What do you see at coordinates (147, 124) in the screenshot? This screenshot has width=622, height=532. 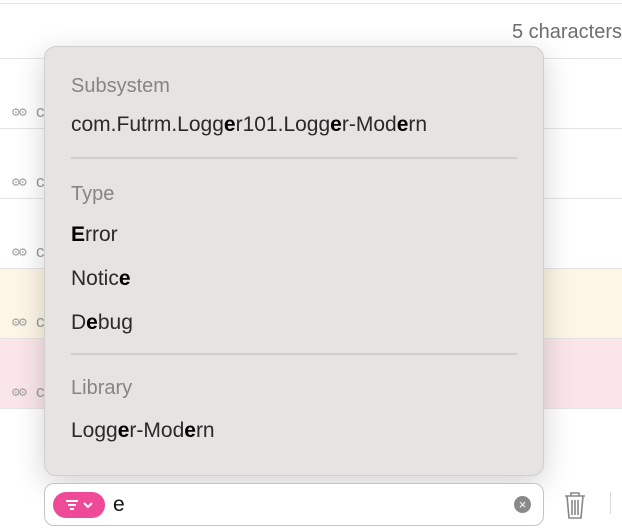 I see `suggestion-text: com.Futrm.Logg` at bounding box center [147, 124].